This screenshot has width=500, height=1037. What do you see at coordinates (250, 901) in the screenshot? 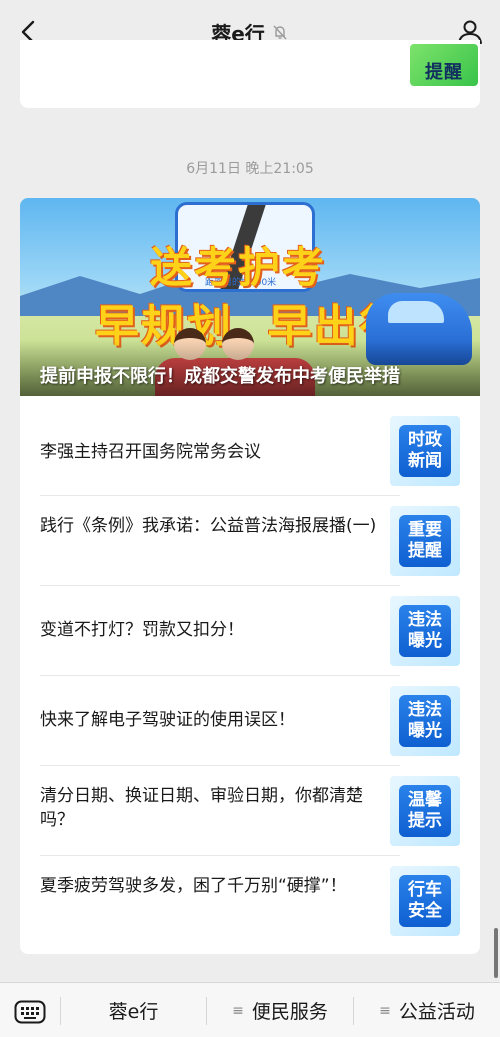
I see `article-item: 夏季疲劳驾驶多发，困了千万别“硬撑”！ 行车安全` at bounding box center [250, 901].